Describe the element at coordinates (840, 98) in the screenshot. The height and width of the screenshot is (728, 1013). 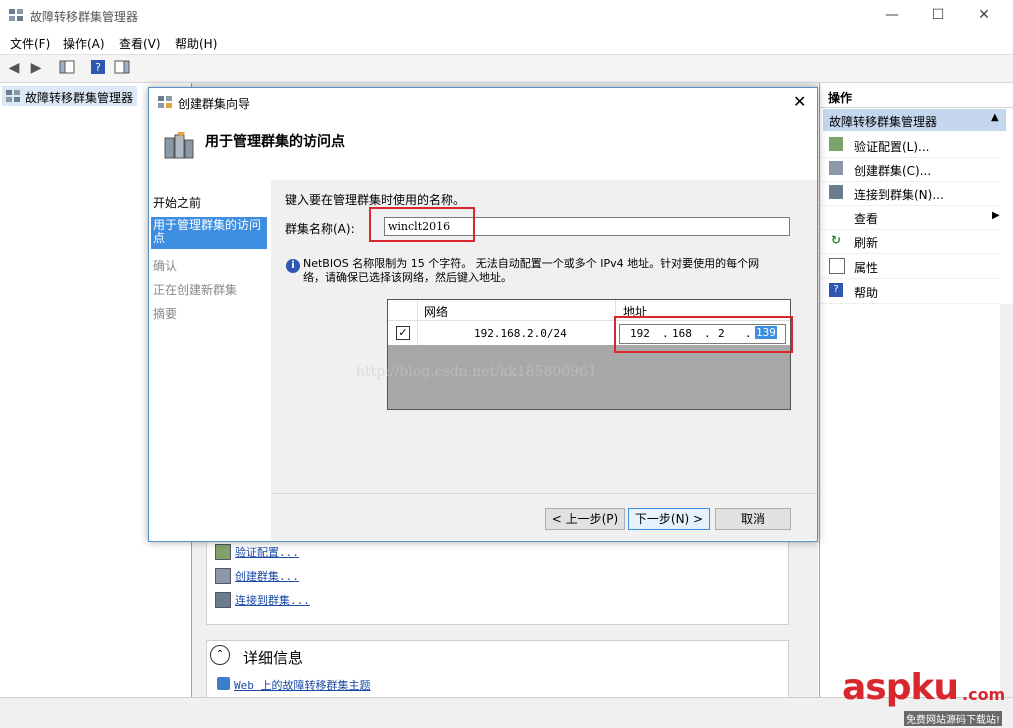
I see `actions-header-label: 操作` at that location.